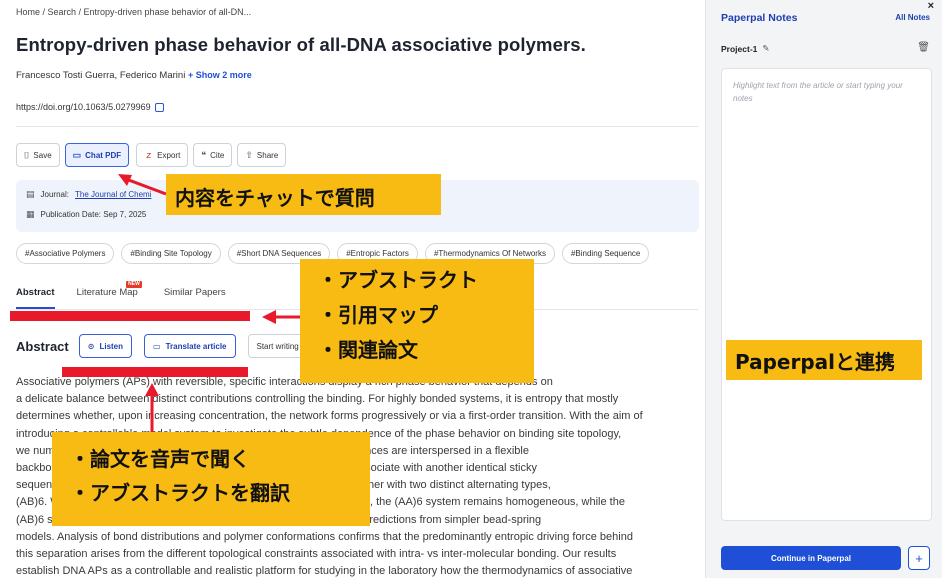 Image resolution: width=942 pixels, height=578 pixels. I want to click on date-line: ▦ Publication Date: Sep 7, 2025, so click(86, 214).